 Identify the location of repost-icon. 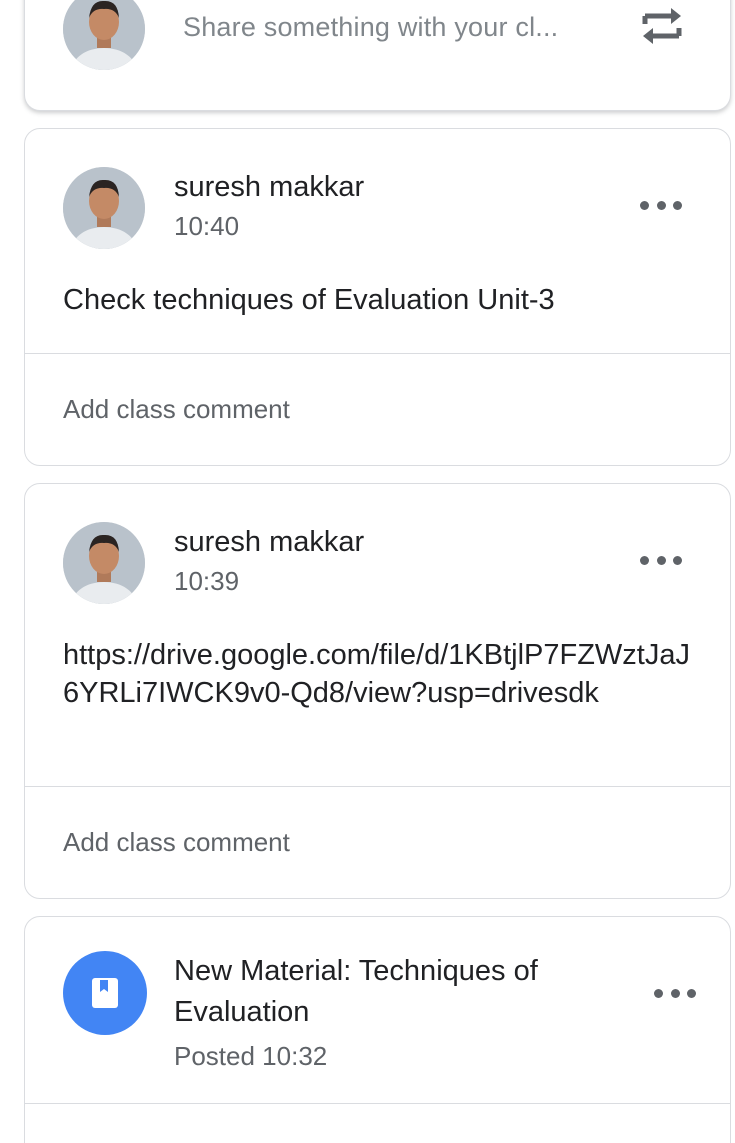
(662, 26).